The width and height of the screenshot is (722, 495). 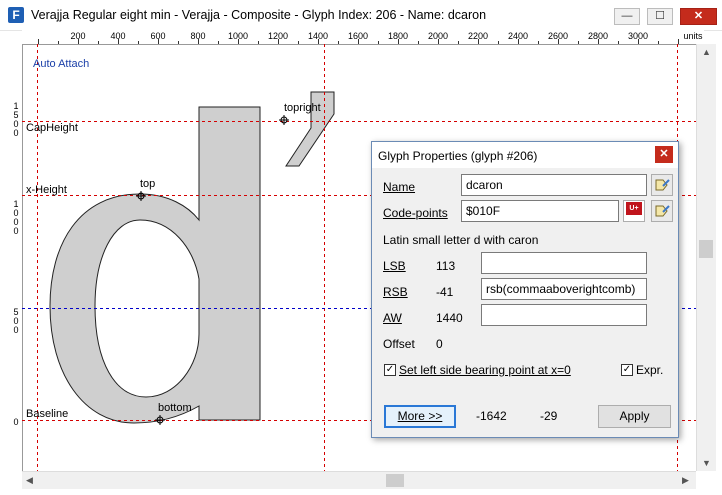 I want to click on set-lsb-checkbox: ✓, so click(x=390, y=370).